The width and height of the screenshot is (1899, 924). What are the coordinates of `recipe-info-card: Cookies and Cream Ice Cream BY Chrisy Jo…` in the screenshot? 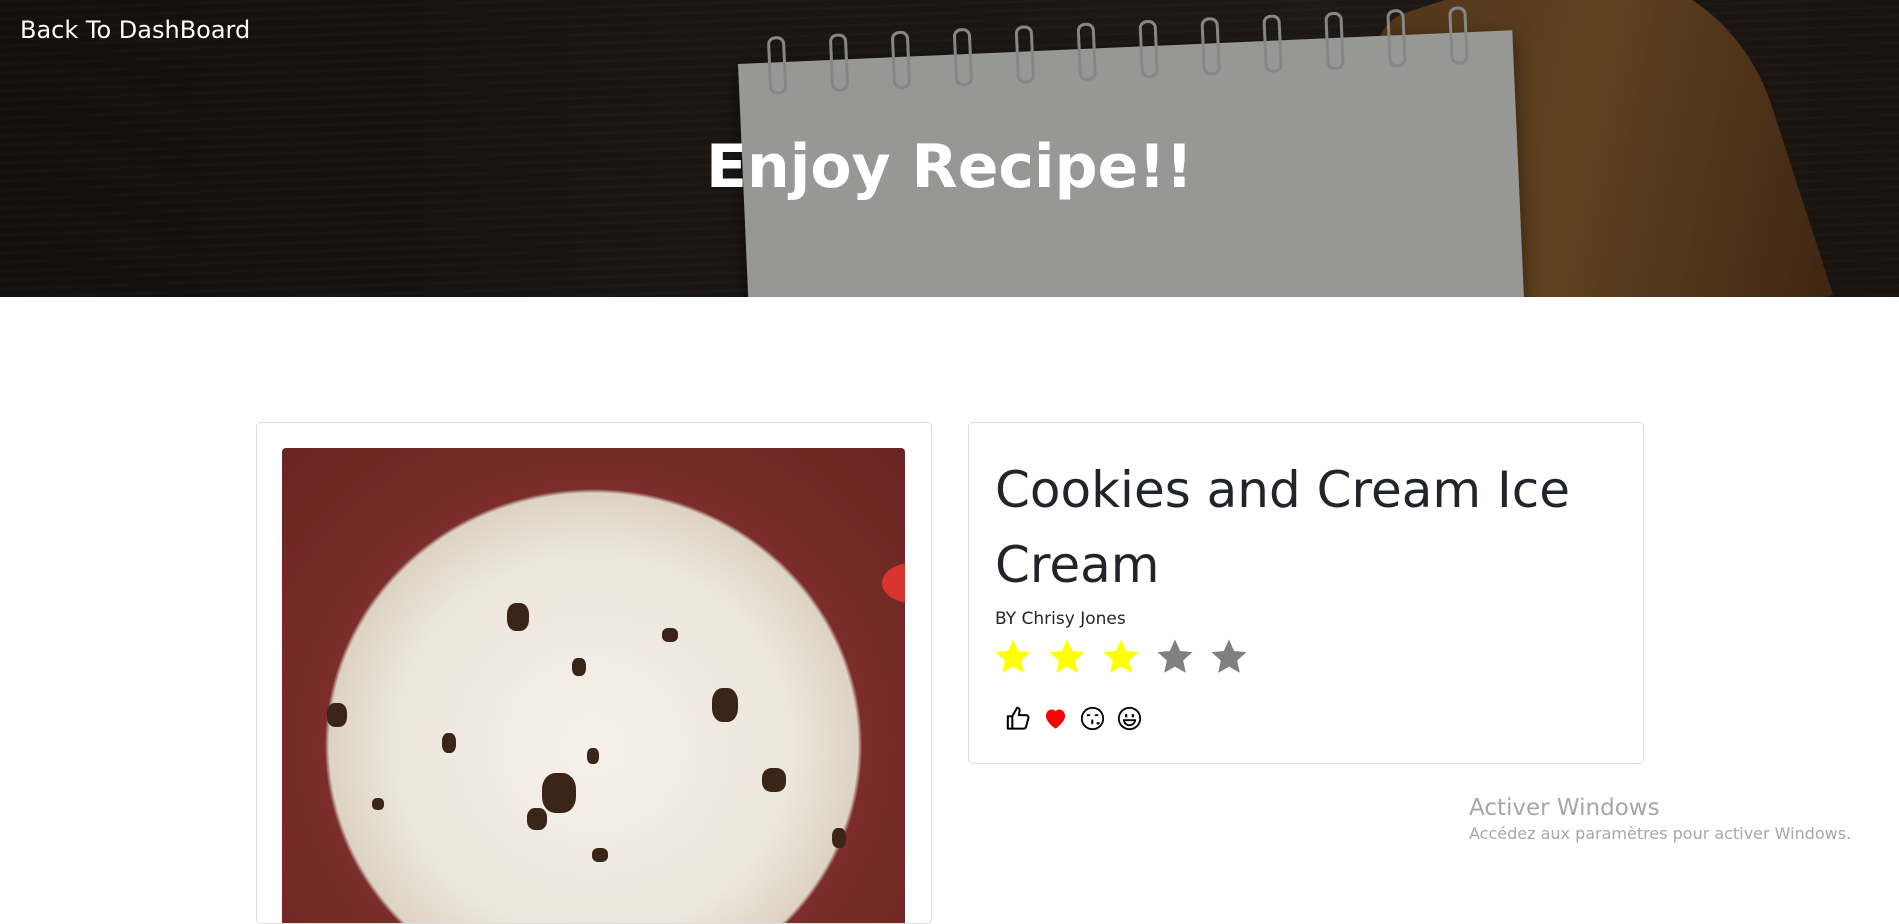 It's located at (1306, 593).